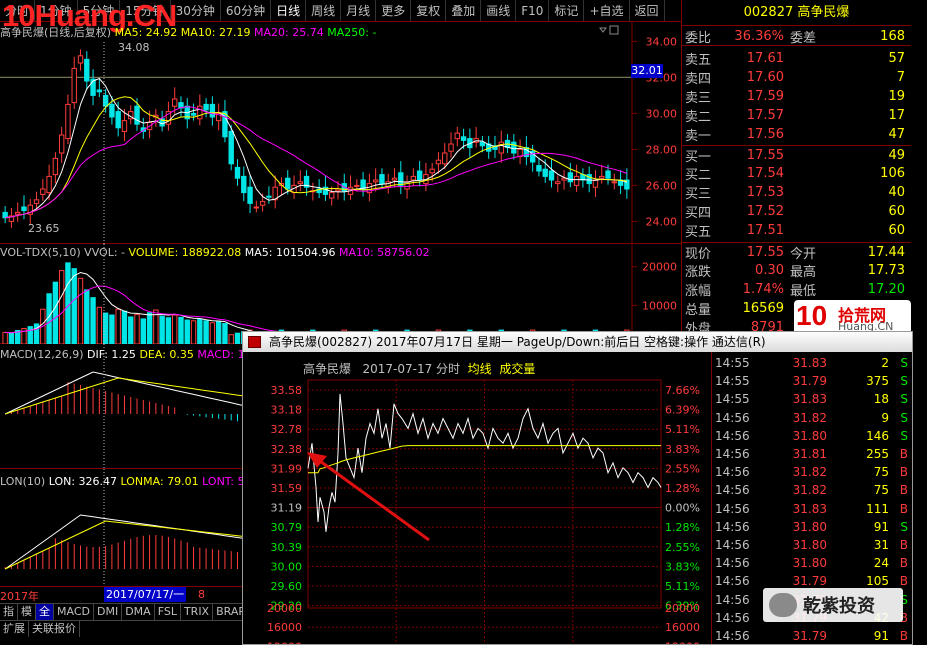 Image resolution: width=927 pixels, height=645 pixels. I want to click on pct-tick-label: 1.28%, so click(682, 488).